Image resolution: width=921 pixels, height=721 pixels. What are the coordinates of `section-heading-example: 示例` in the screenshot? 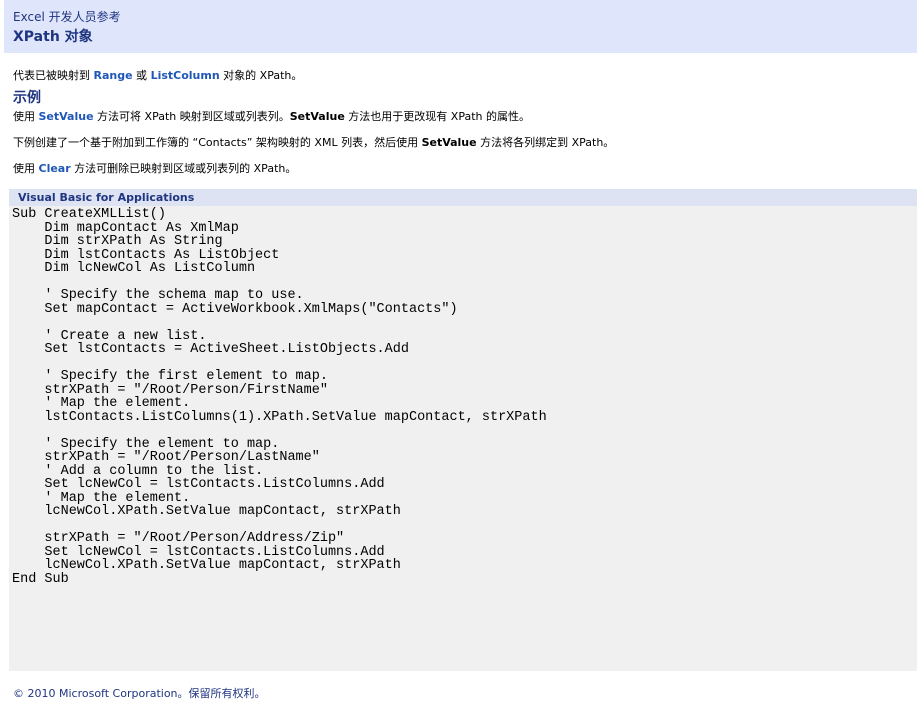 It's located at (27, 98).